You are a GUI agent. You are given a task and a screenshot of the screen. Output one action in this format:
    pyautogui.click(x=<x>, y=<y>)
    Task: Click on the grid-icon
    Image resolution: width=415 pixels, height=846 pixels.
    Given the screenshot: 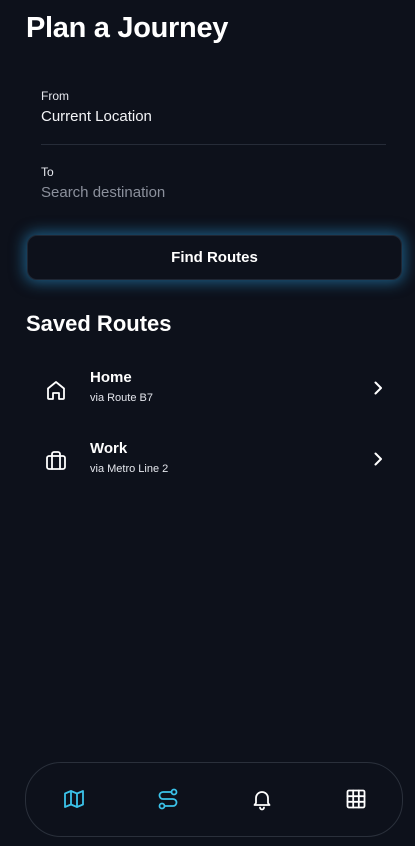 What is the action you would take?
    pyautogui.click(x=356, y=799)
    